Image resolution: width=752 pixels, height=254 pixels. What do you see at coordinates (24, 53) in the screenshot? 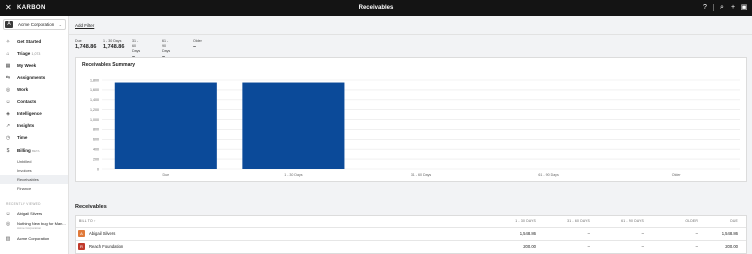
I see `sidebar-item-label: Triage` at bounding box center [24, 53].